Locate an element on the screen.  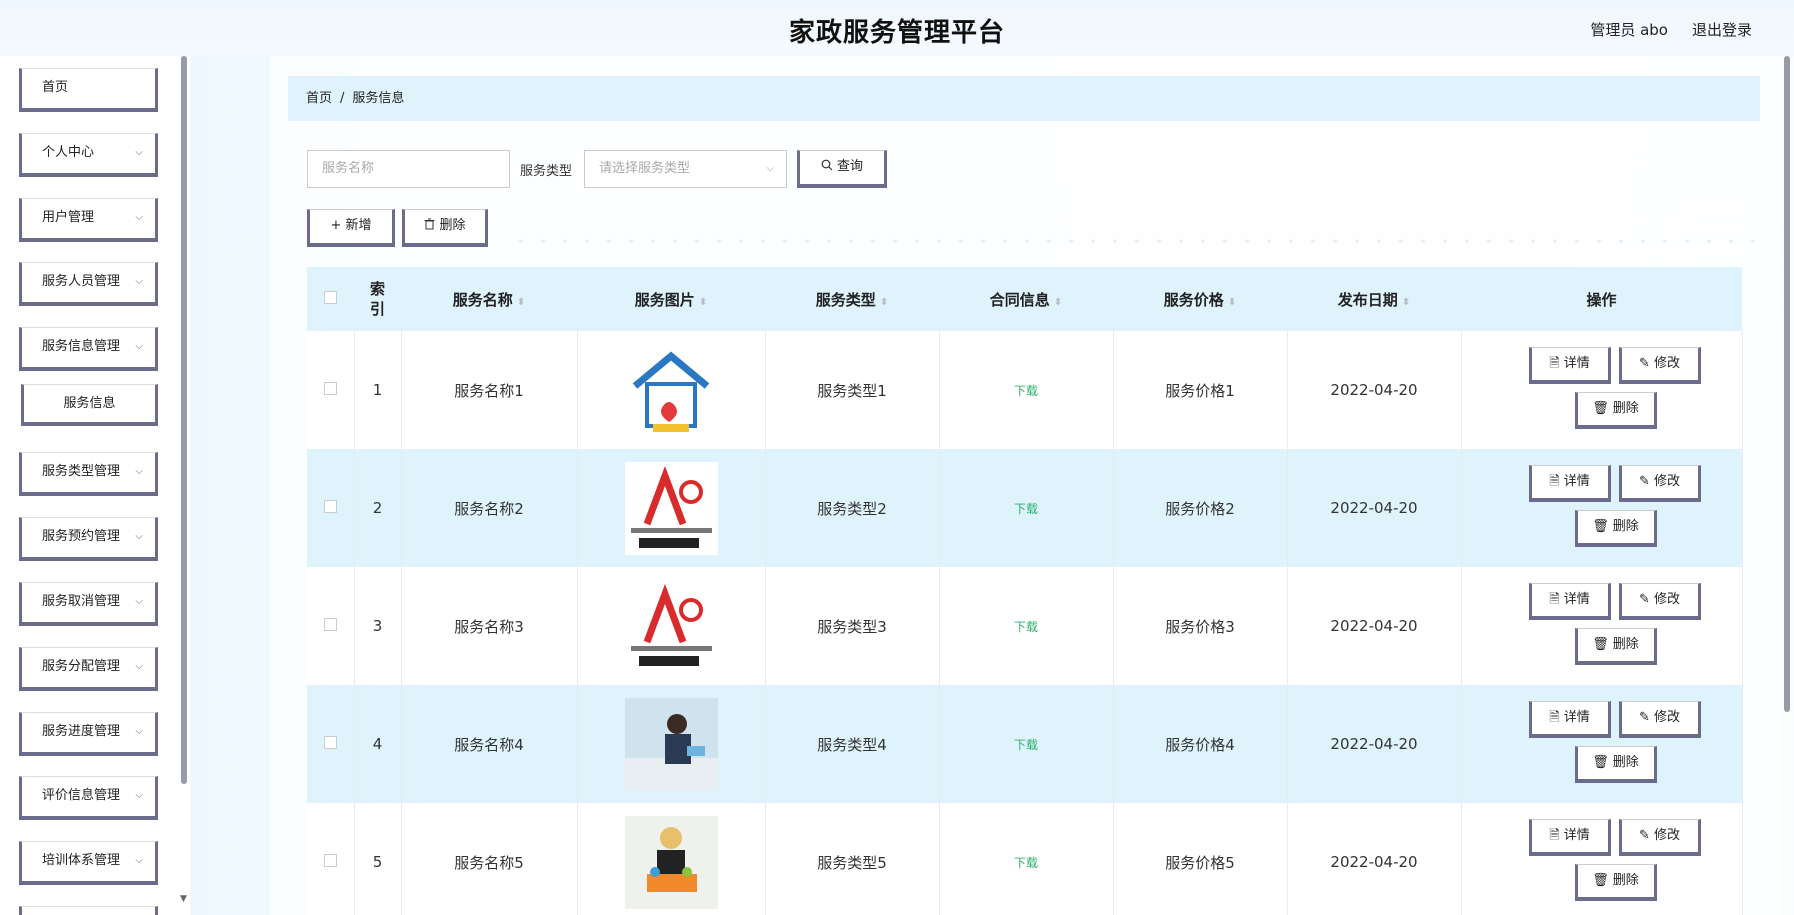
row-service-type: 服务类型4 is located at coordinates (852, 744).